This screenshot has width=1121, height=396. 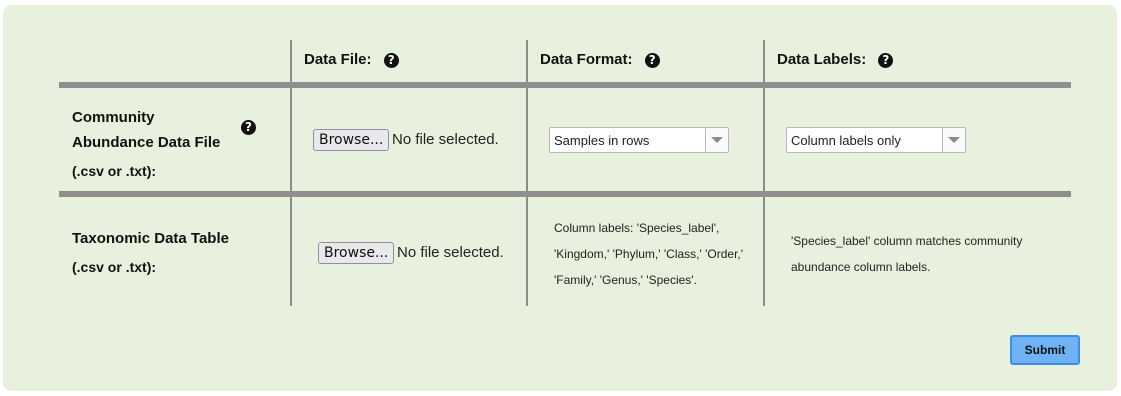 I want to click on header-data-labels: Data Labels: ?, so click(x=835, y=59).